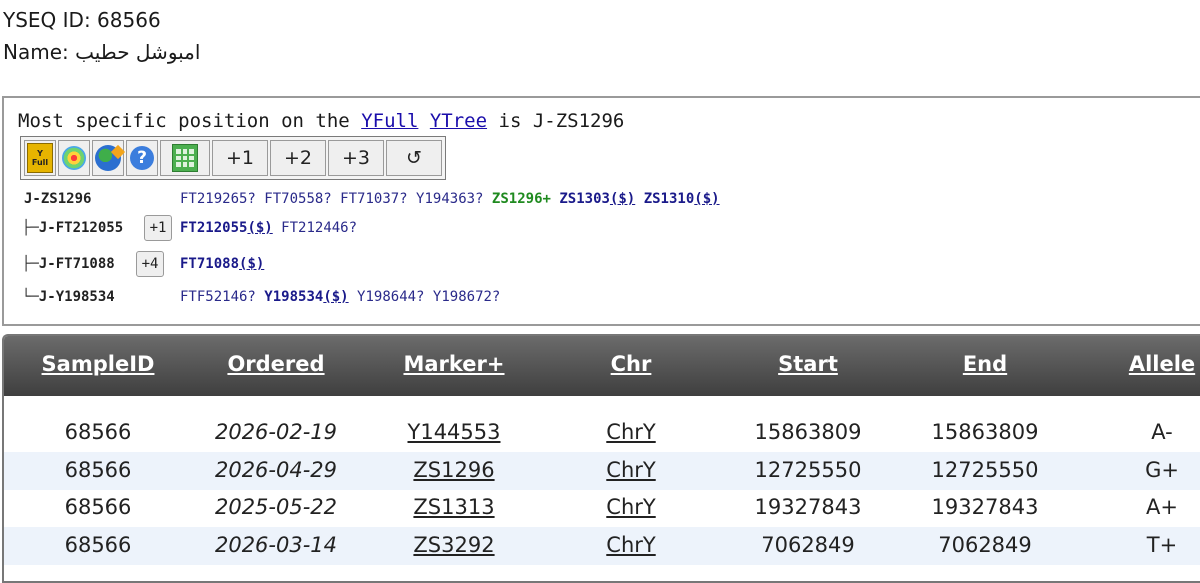 This screenshot has width=1200, height=583. What do you see at coordinates (808, 470) in the screenshot?
I see `cell-start: 12725550` at bounding box center [808, 470].